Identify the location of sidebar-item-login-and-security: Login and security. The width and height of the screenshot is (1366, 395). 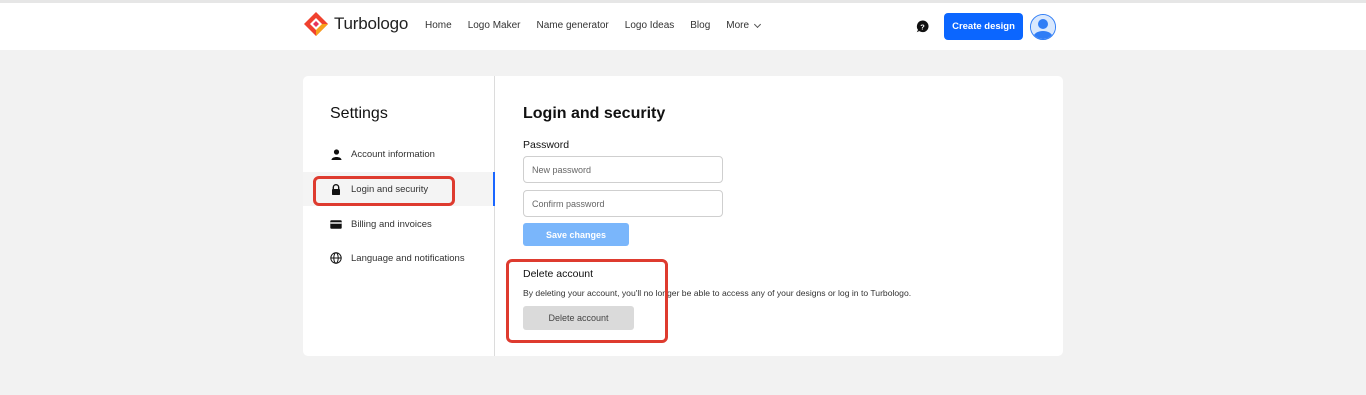
(399, 189).